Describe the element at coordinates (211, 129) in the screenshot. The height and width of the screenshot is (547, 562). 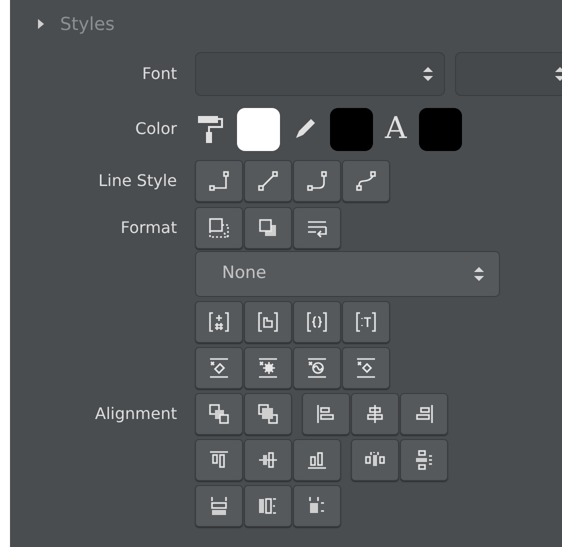
I see `paint-roller-icon` at that location.